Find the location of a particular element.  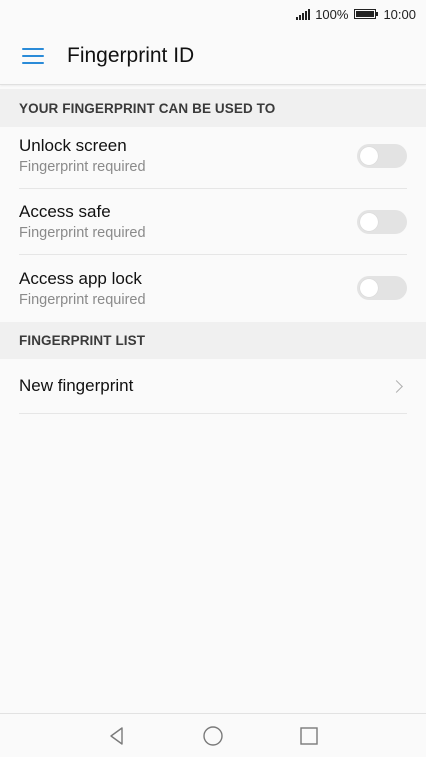

recents-square-icon is located at coordinates (309, 736).